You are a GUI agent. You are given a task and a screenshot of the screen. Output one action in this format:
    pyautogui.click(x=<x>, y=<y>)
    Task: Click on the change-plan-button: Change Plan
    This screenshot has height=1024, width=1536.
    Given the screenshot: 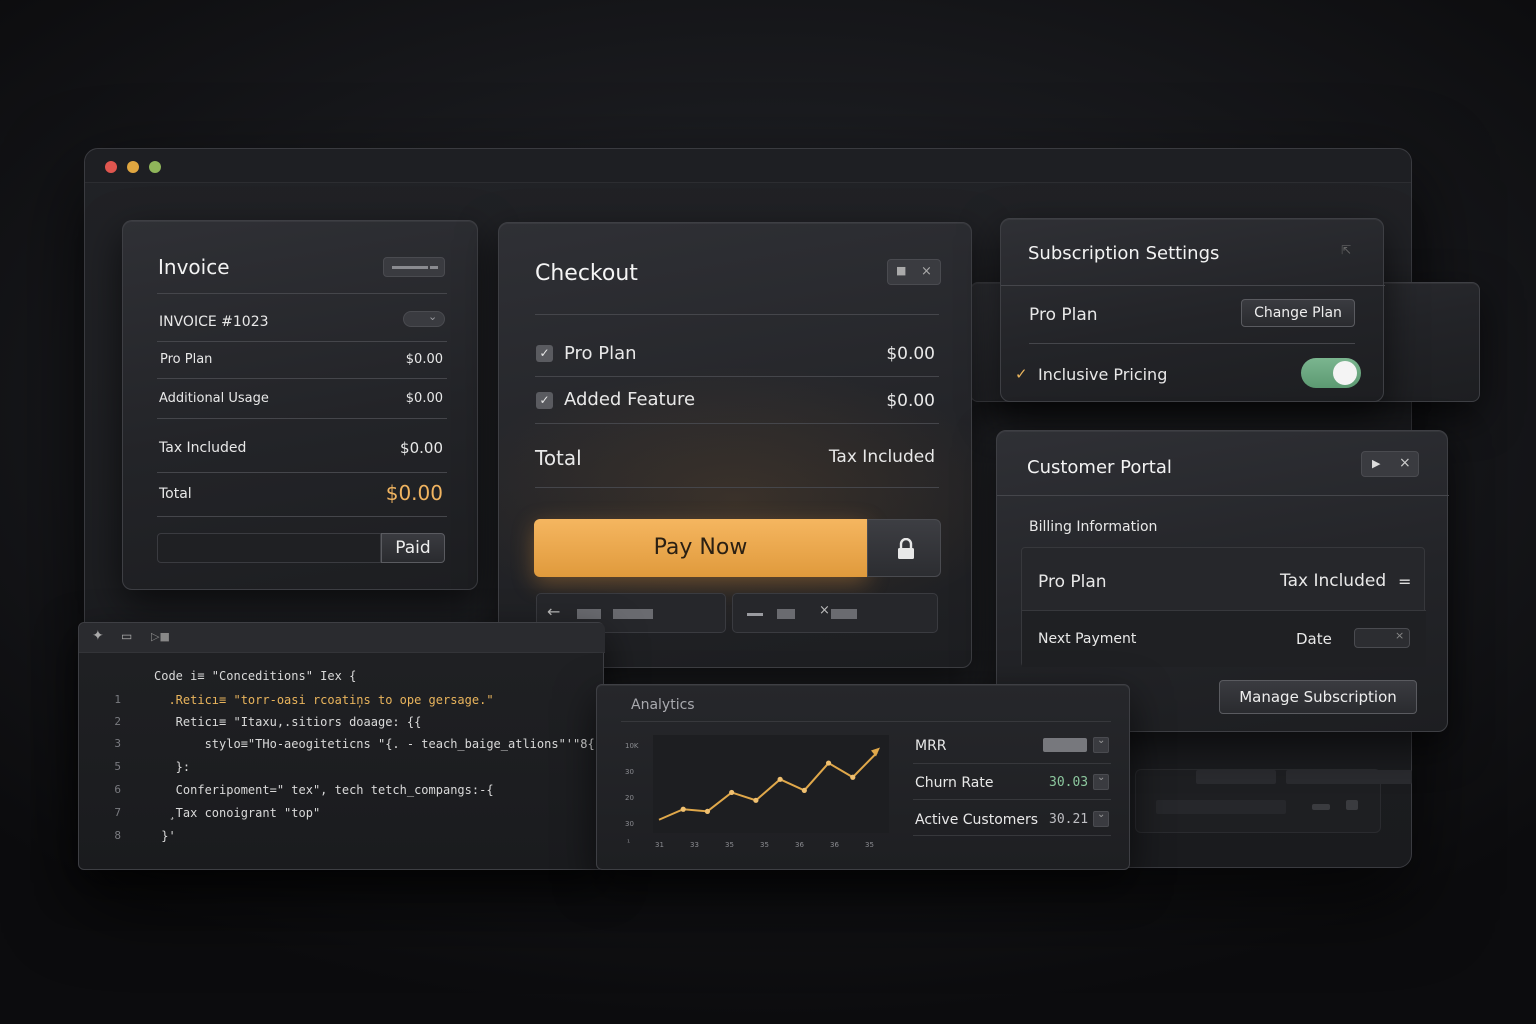 What is the action you would take?
    pyautogui.click(x=1298, y=313)
    